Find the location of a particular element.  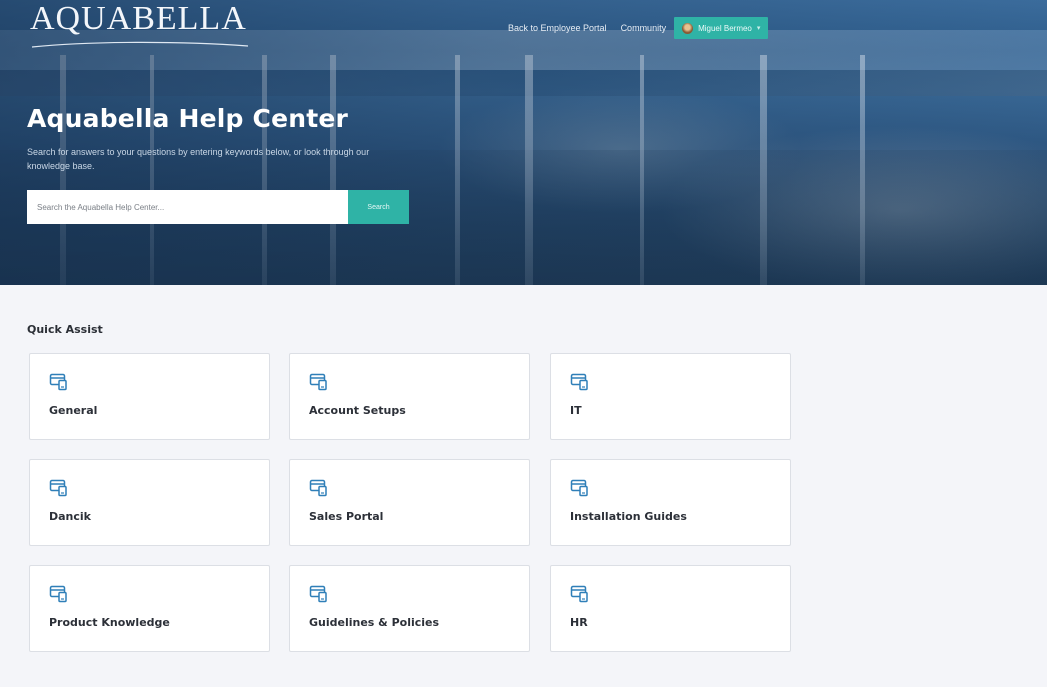

category-card-installation-guides: Installation Guides is located at coordinates (670, 502).